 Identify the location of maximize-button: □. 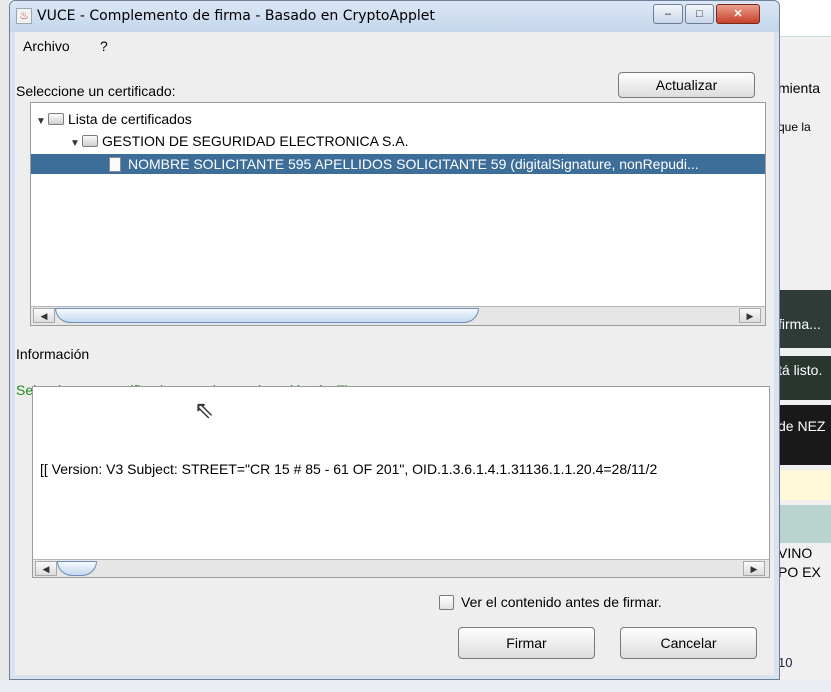
(699, 14).